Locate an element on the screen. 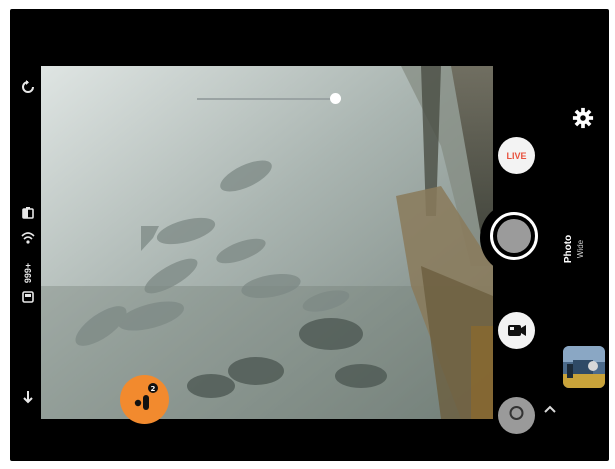  mode-name: Photo is located at coordinates (568, 249).